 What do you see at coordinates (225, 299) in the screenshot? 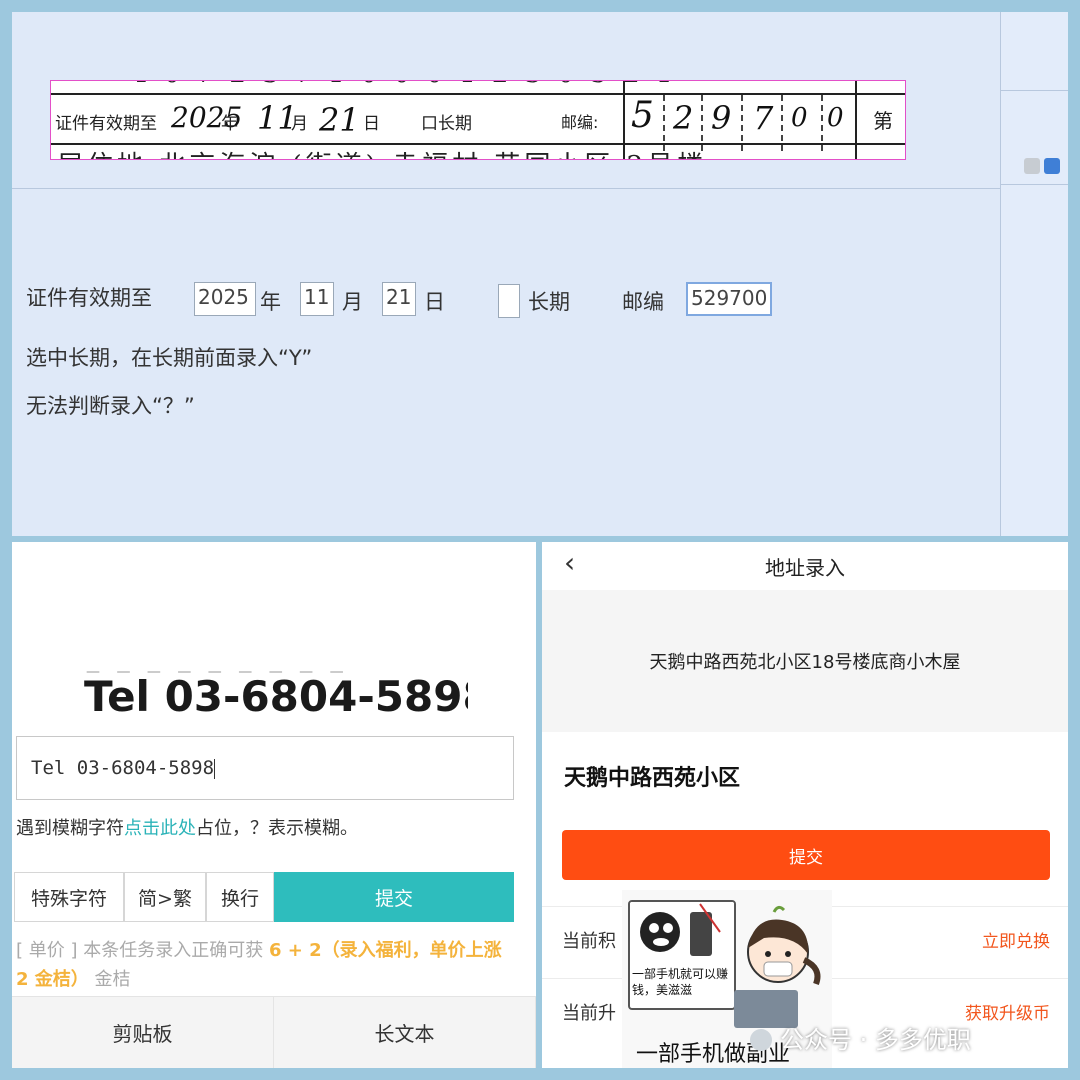
I see `year-input: 2025` at bounding box center [225, 299].